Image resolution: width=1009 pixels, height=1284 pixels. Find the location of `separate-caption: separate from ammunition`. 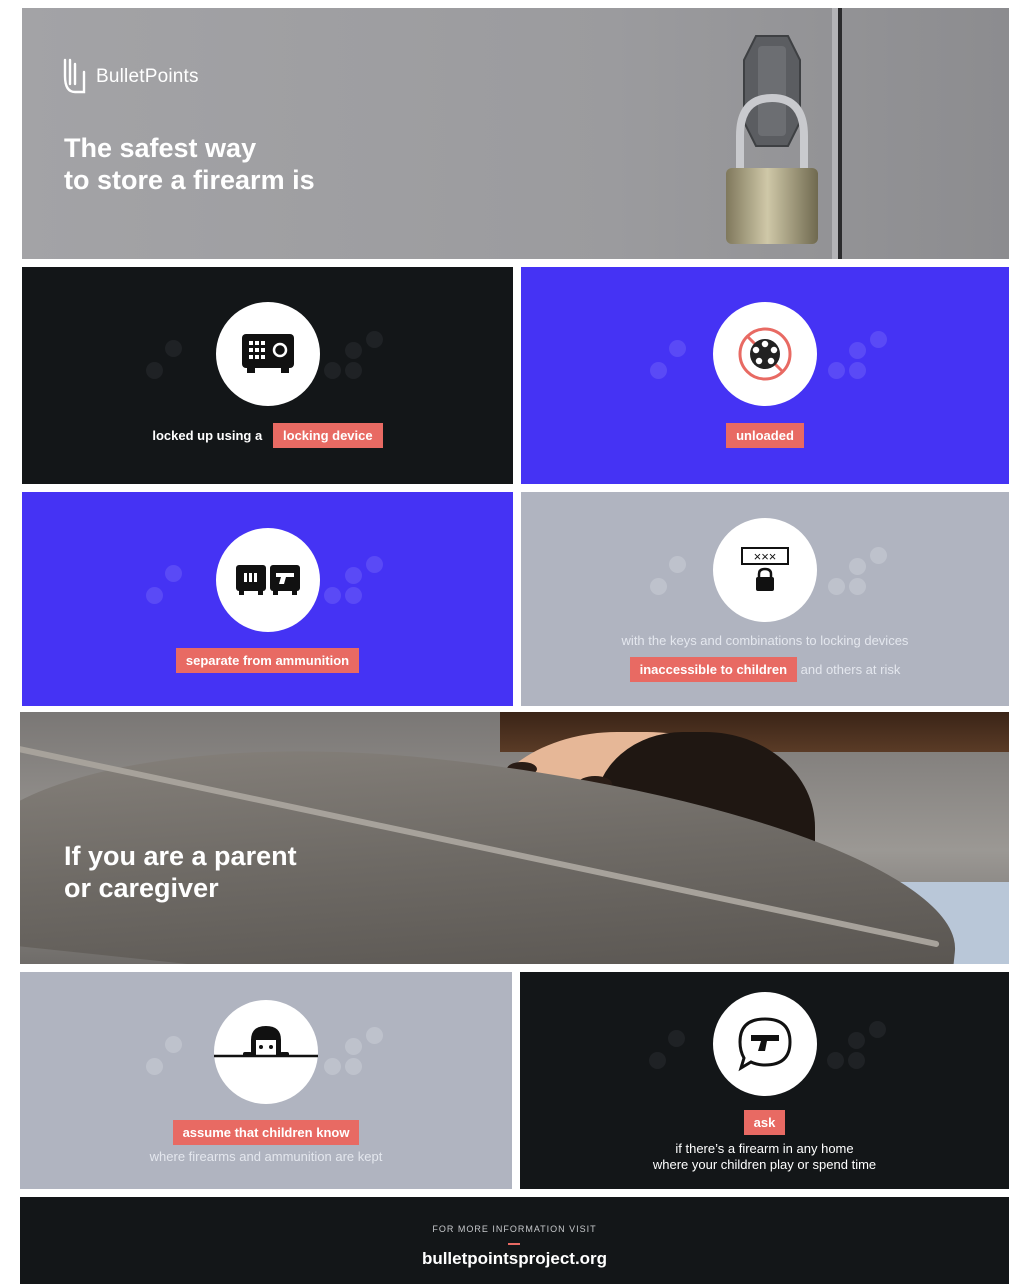

separate-caption: separate from ammunition is located at coordinates (267, 660).